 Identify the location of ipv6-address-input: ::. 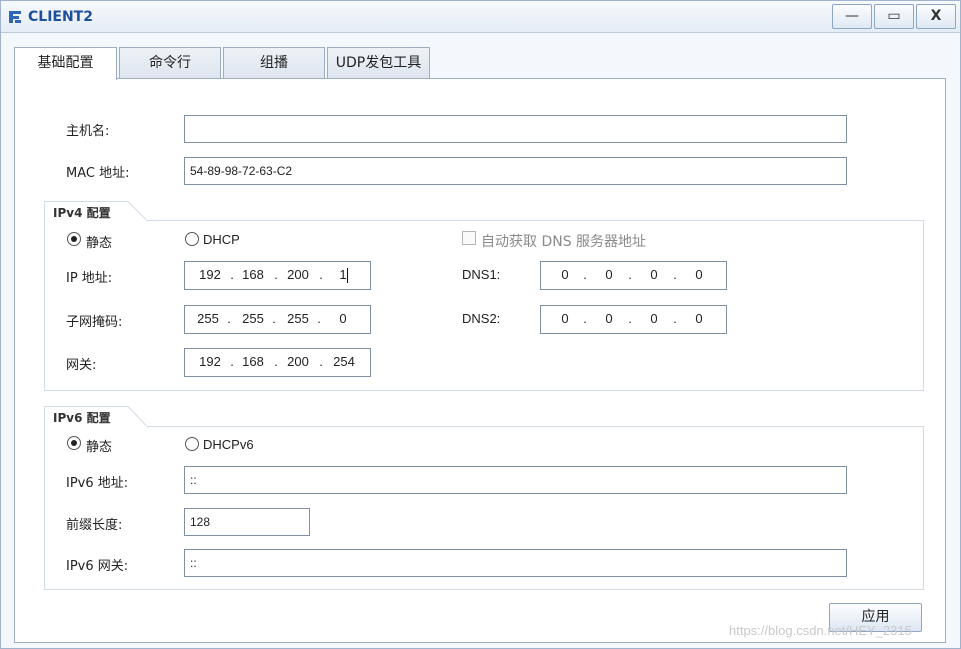
(515, 480).